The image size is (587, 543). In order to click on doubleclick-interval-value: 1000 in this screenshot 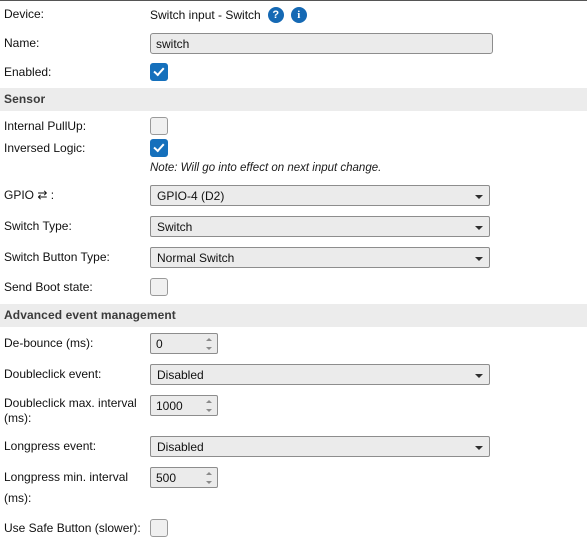, I will do `click(169, 405)`.